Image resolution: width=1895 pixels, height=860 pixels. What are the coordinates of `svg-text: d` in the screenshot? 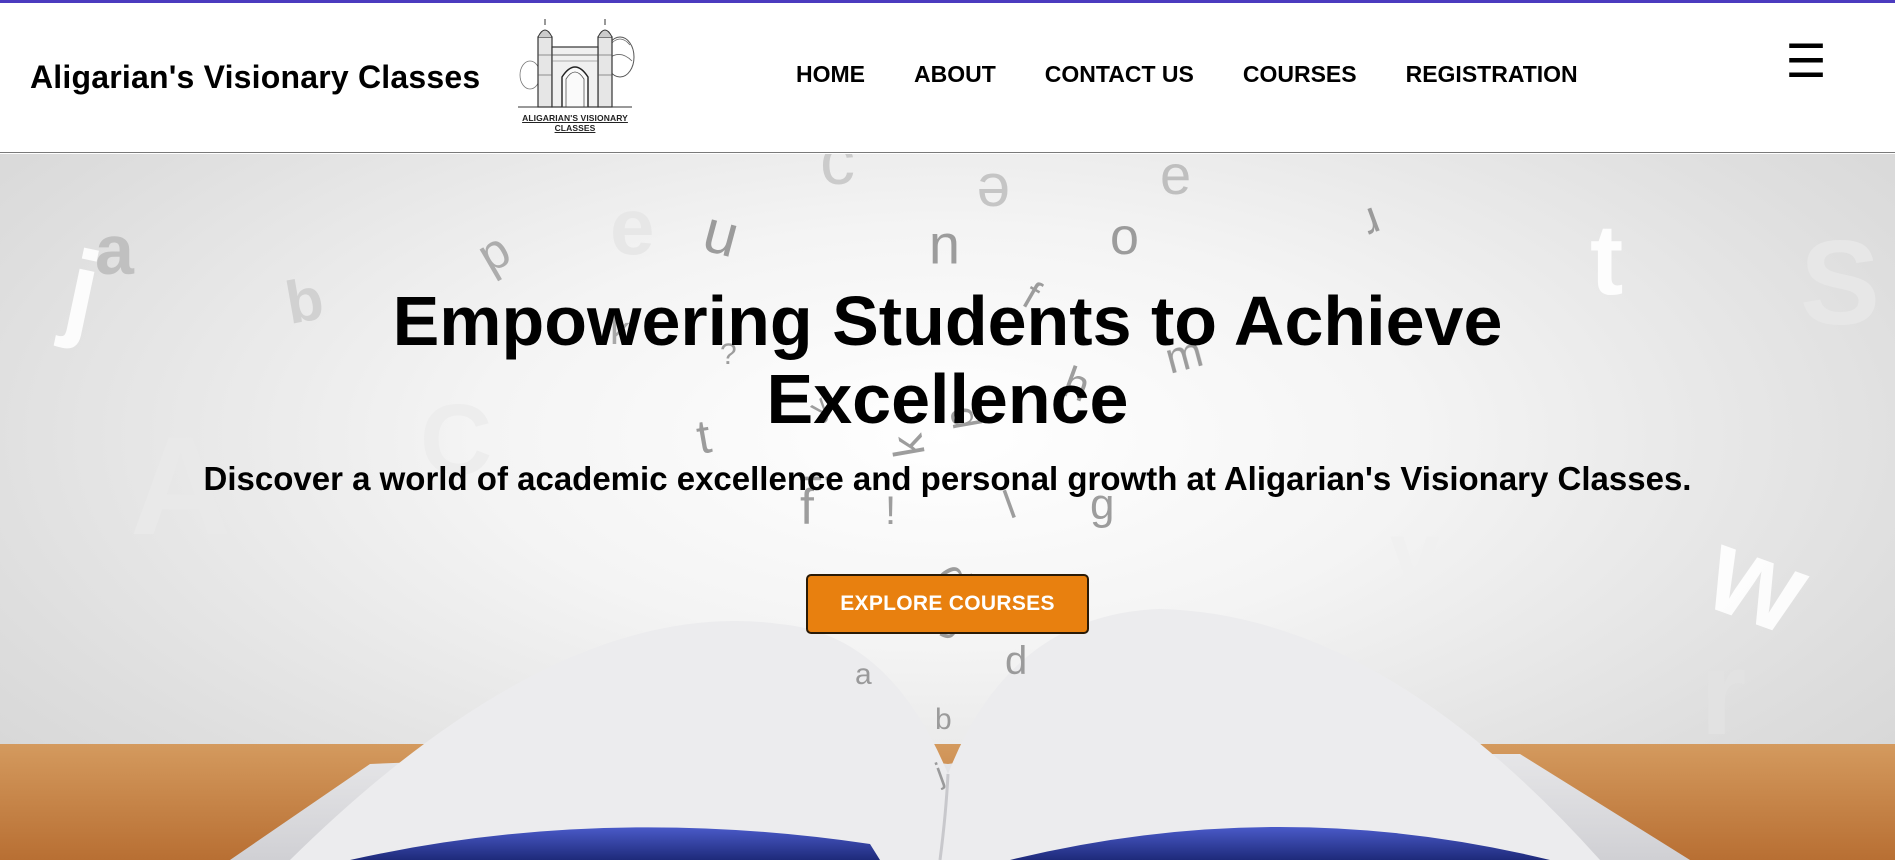 It's located at (1016, 661).